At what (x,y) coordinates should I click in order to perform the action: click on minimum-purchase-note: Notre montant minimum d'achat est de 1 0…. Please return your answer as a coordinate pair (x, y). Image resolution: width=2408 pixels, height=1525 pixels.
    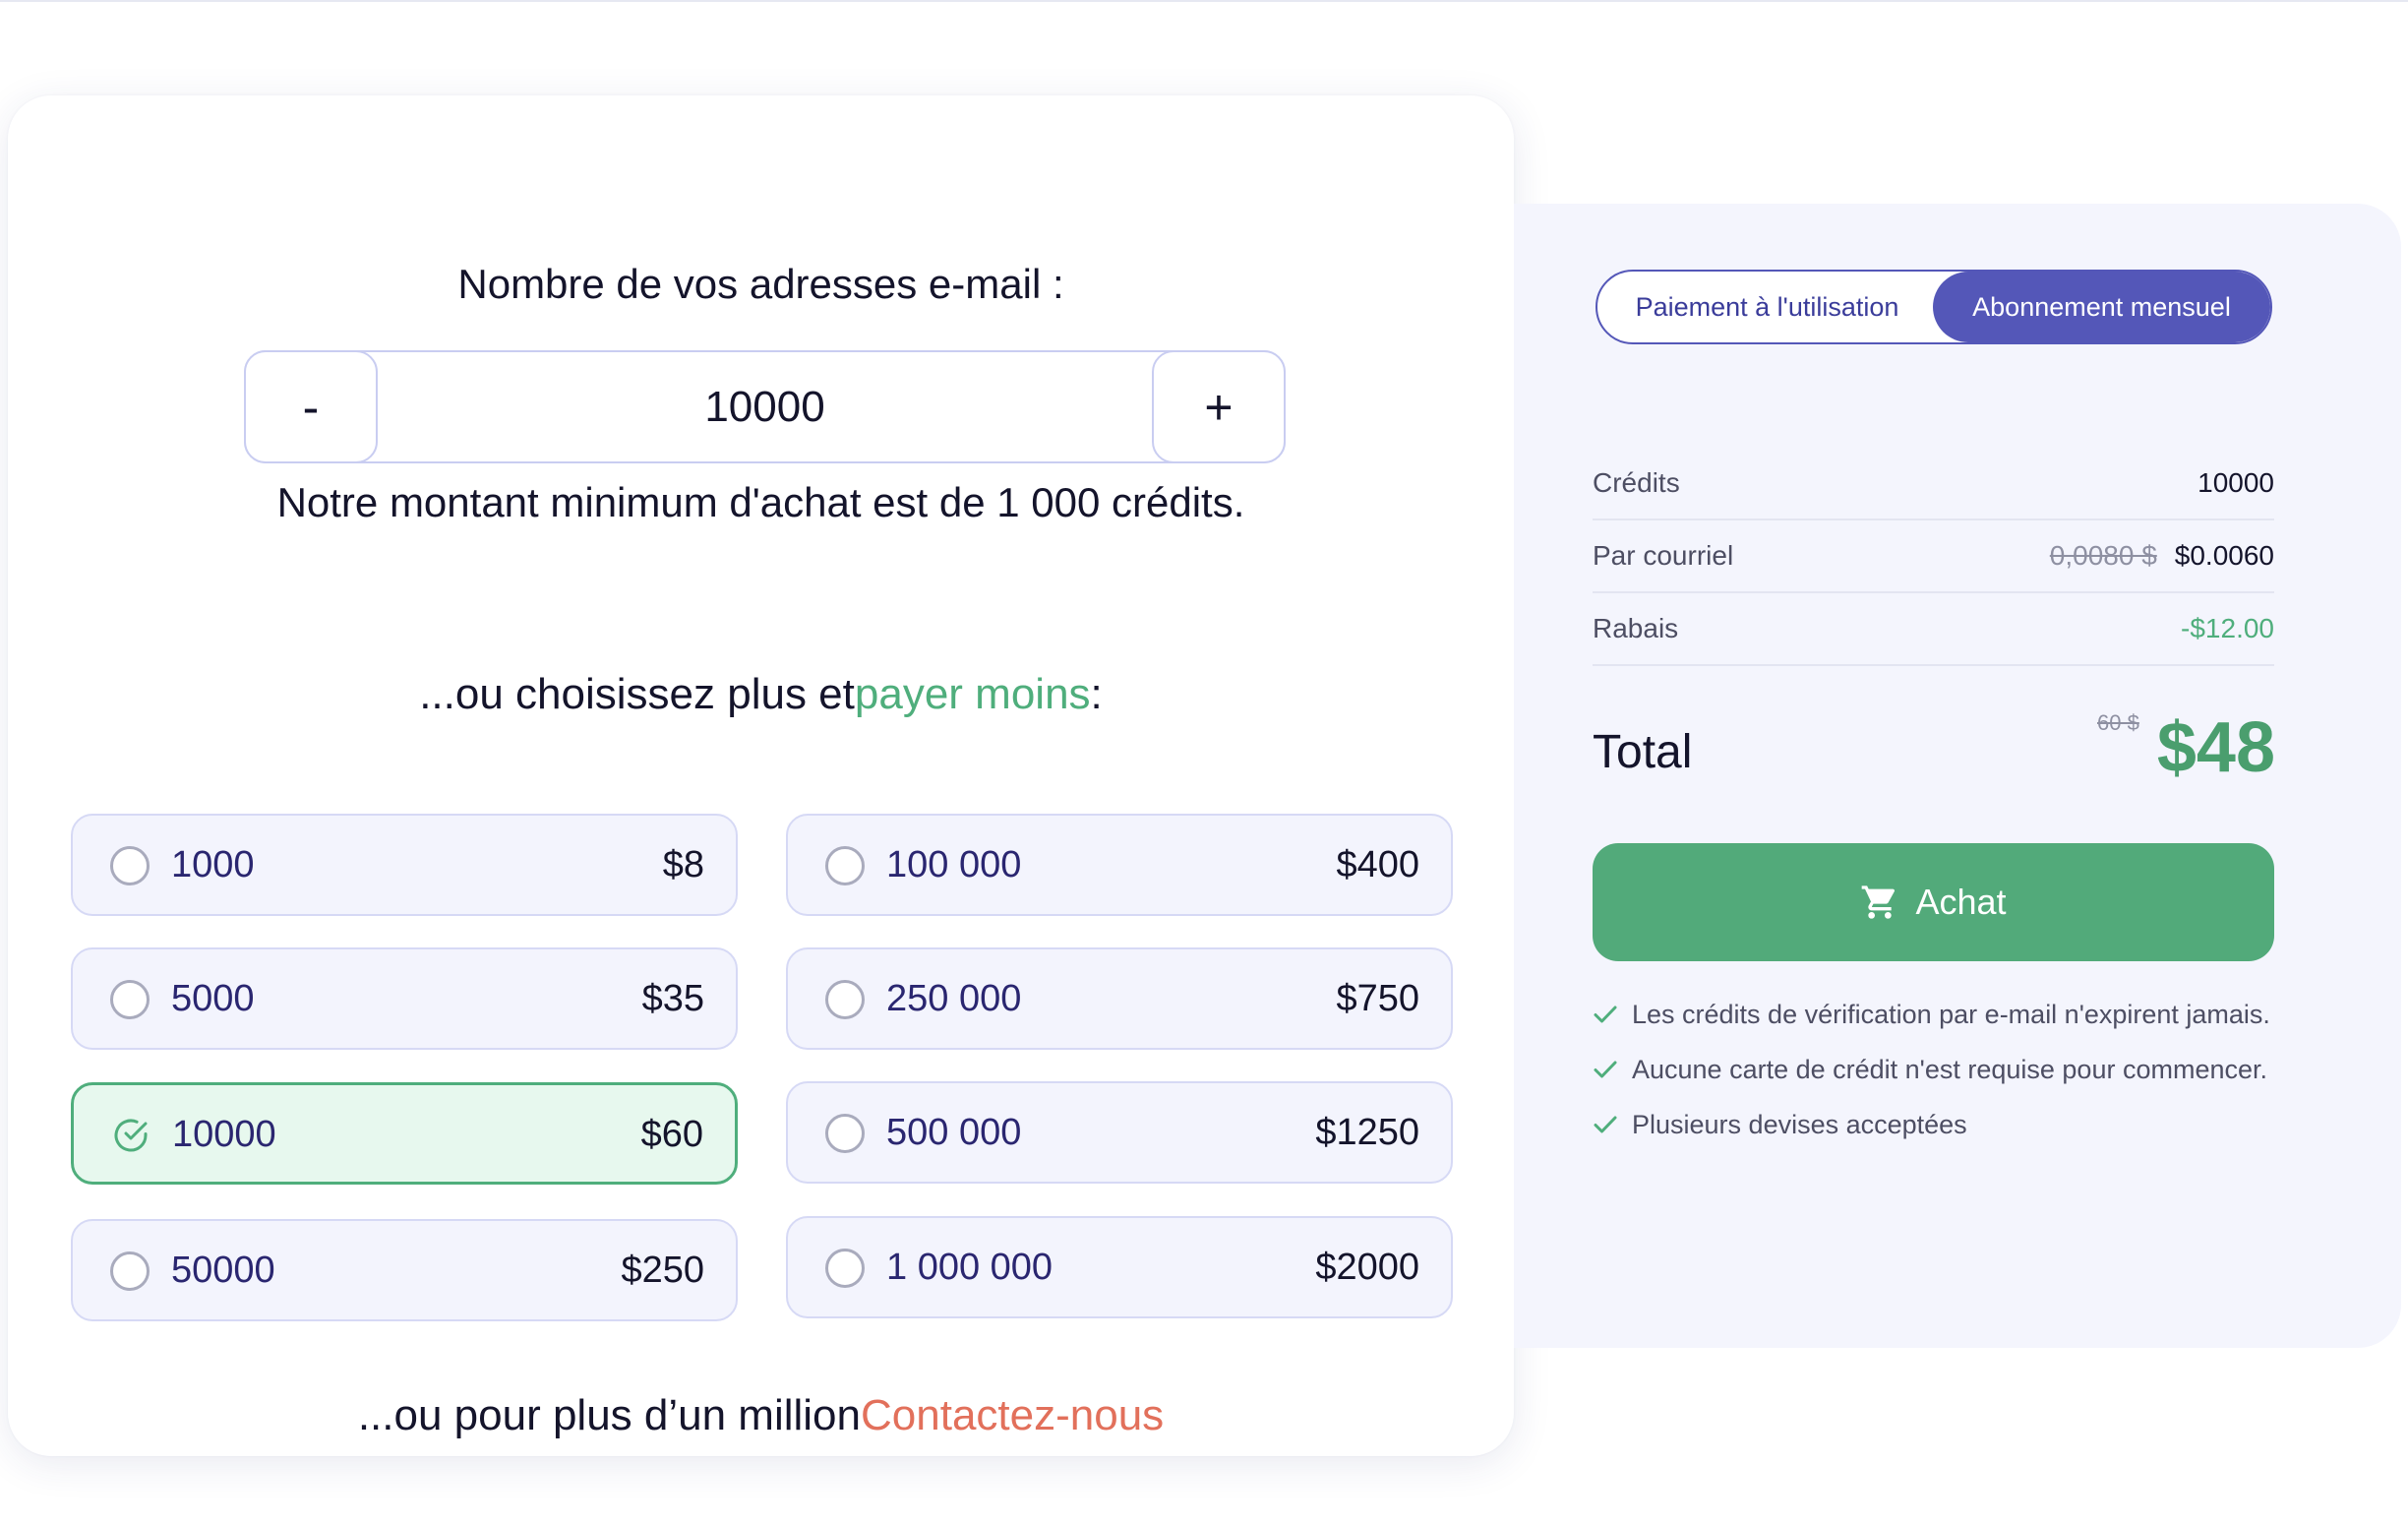
    Looking at the image, I should click on (760, 502).